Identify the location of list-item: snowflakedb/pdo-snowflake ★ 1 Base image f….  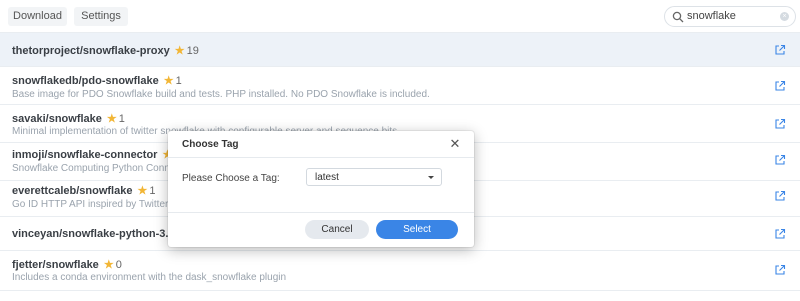
(400, 85).